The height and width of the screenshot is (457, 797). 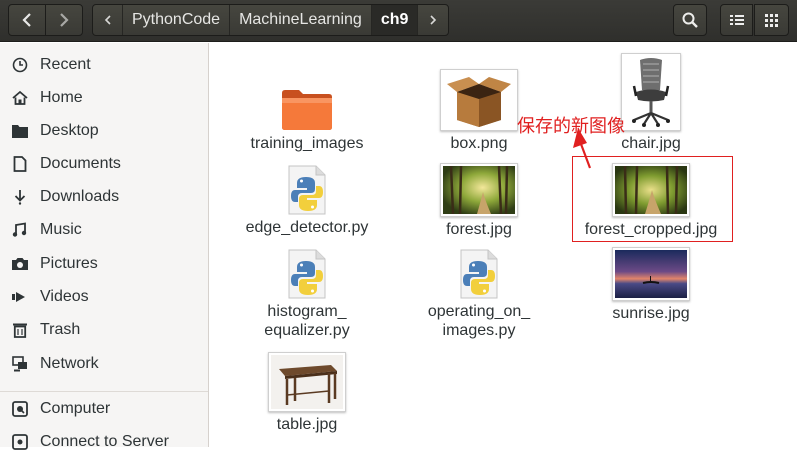 What do you see at coordinates (479, 100) in the screenshot?
I see `box-thumbnail` at bounding box center [479, 100].